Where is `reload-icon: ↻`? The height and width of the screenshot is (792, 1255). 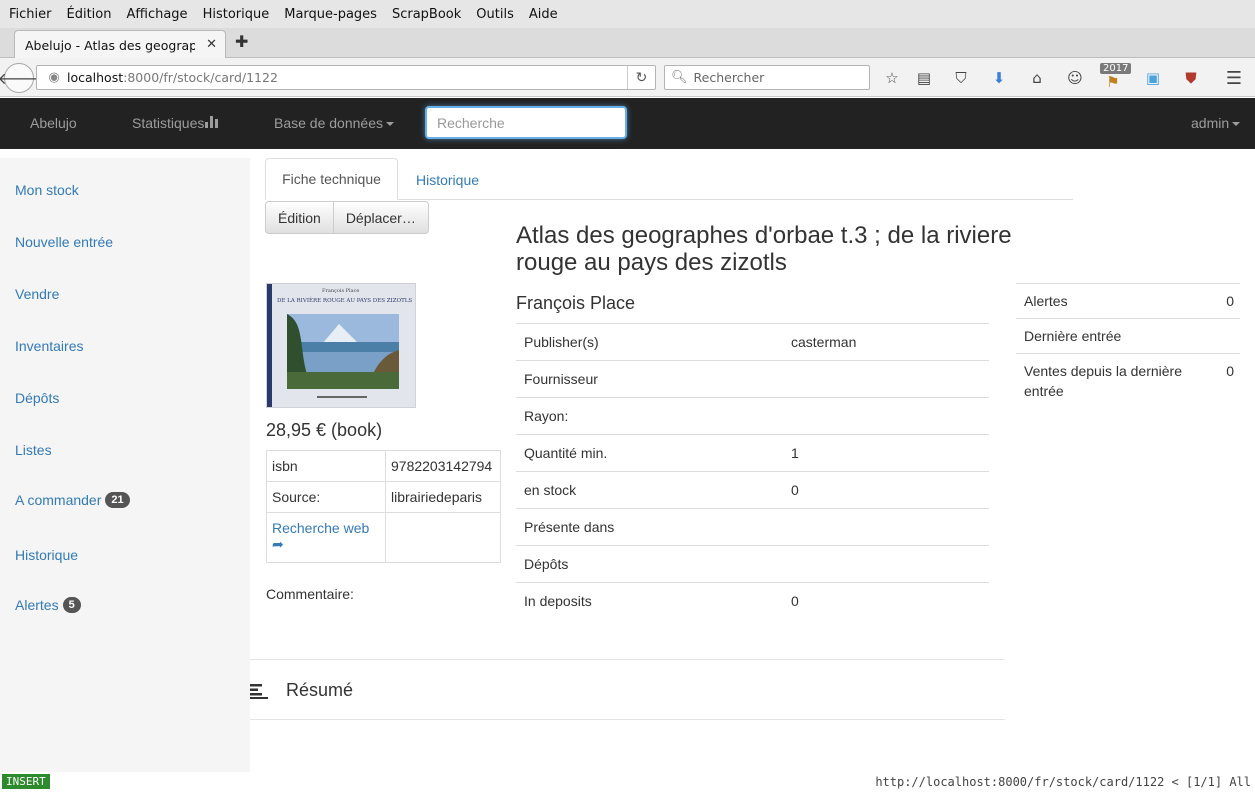 reload-icon: ↻ is located at coordinates (641, 77).